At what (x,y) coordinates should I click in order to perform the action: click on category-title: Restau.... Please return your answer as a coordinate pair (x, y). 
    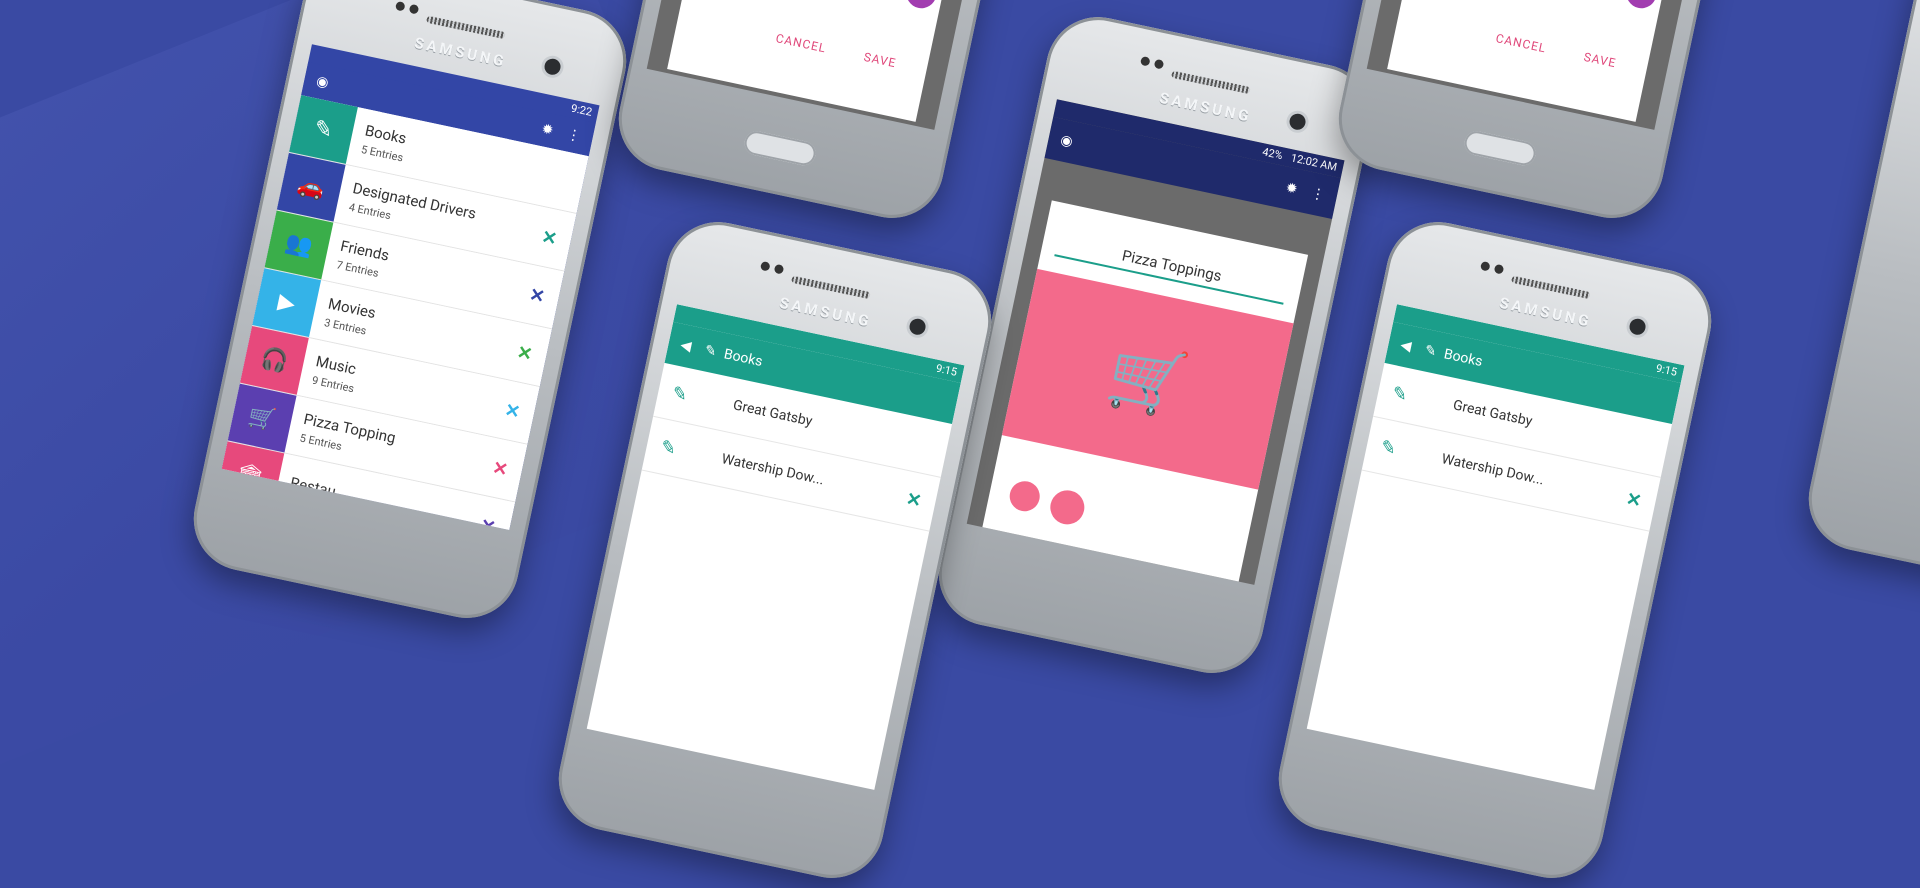
    Looking at the image, I should click on (319, 488).